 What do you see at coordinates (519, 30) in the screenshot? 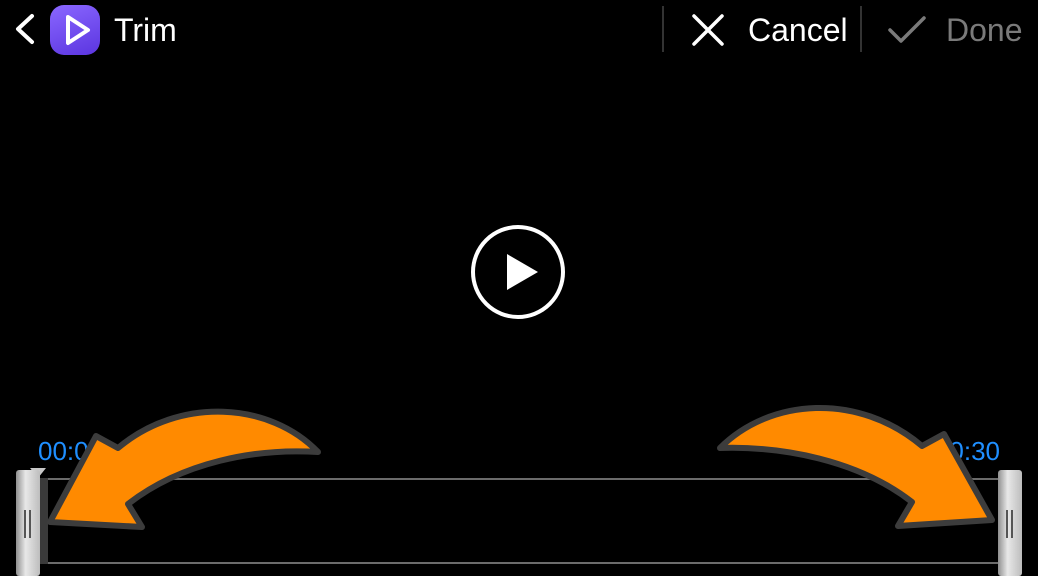
I see `top-bar: Trim Cancel Done` at bounding box center [519, 30].